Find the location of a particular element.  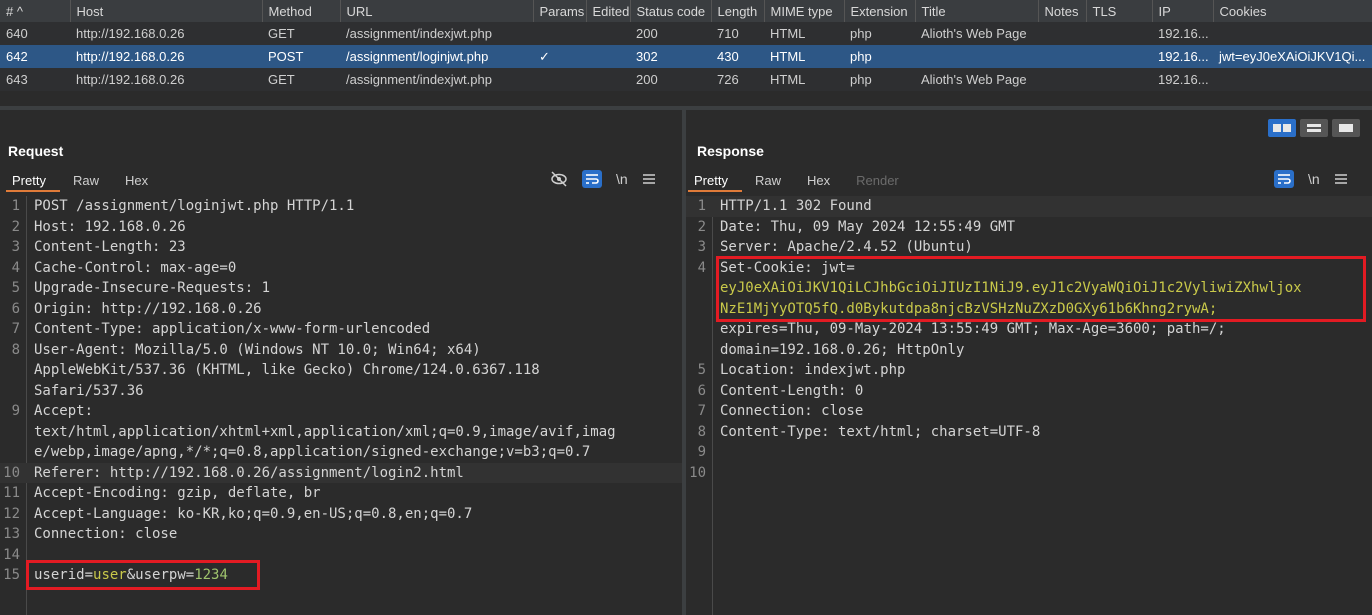

line-text: Accept-Encoding: gzip, deflate, br is located at coordinates (177, 493).